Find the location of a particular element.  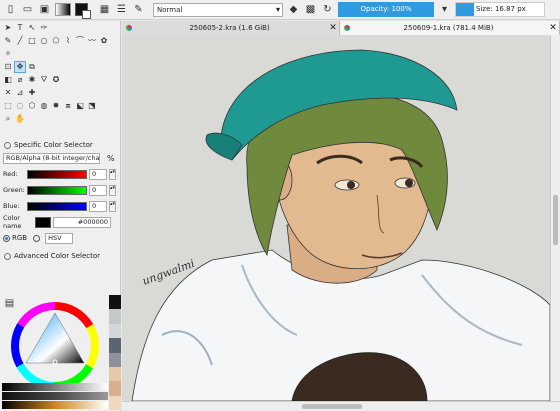

gradient-tool-icon: ◧ is located at coordinates (8, 80).